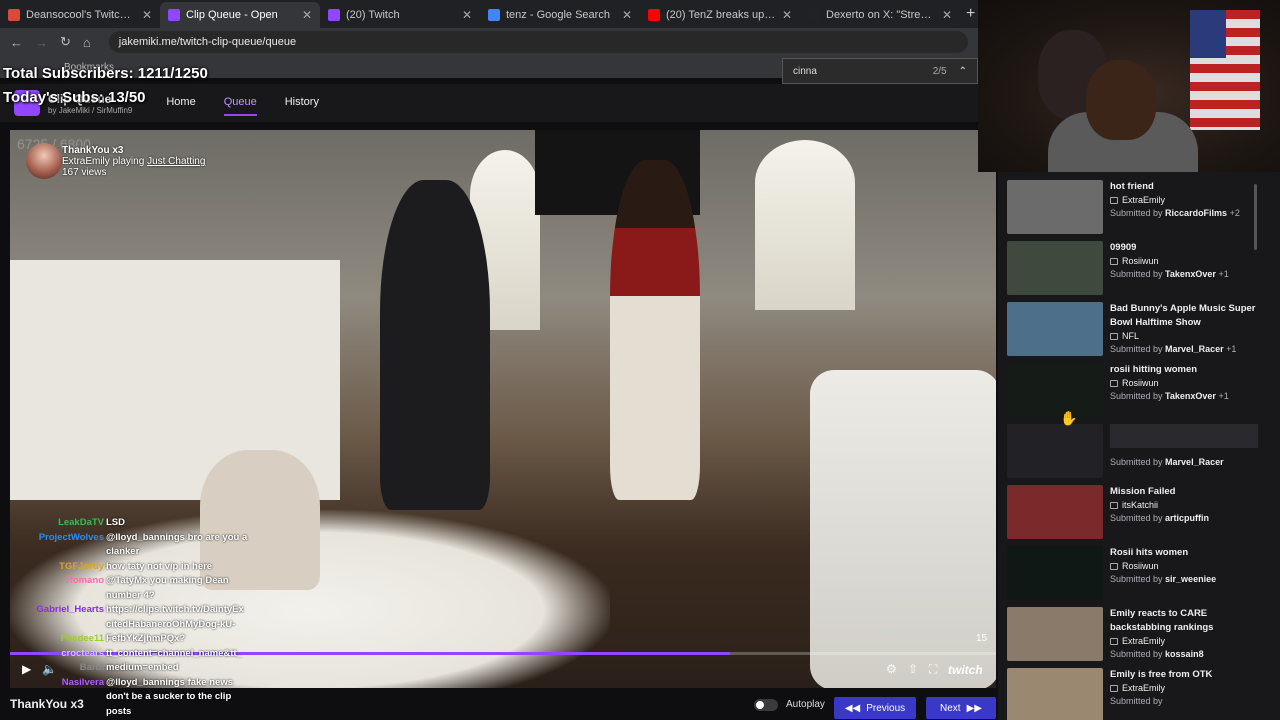 Image resolution: width=1280 pixels, height=720 pixels. I want to click on browser-tab: tenz - Google Search ✕, so click(560, 15).